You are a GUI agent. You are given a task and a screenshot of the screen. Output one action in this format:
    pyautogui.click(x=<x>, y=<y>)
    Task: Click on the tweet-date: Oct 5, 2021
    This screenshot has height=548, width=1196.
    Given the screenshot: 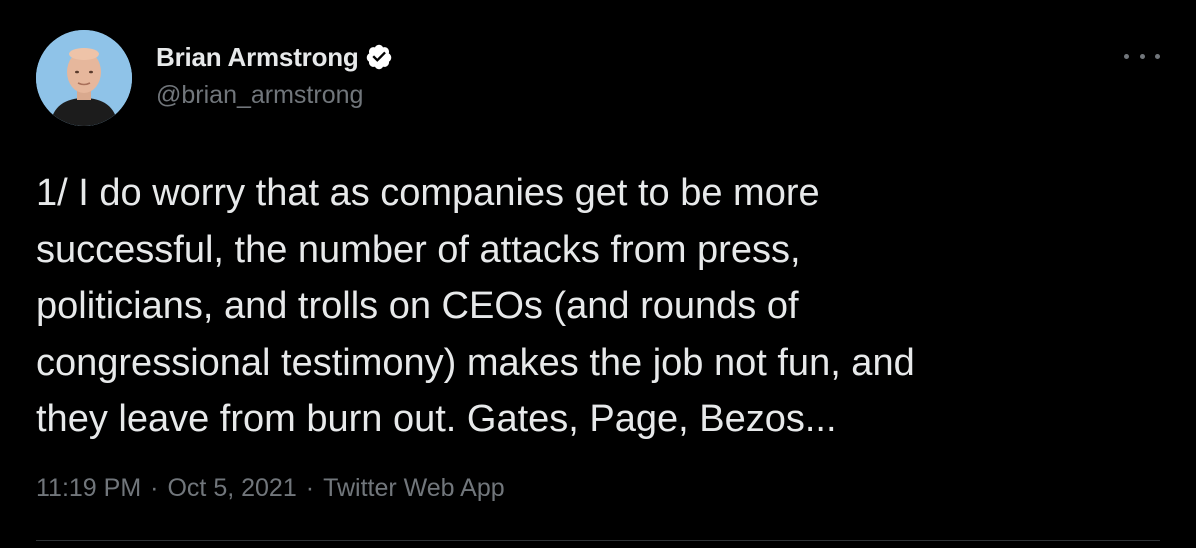 What is the action you would take?
    pyautogui.click(x=231, y=488)
    